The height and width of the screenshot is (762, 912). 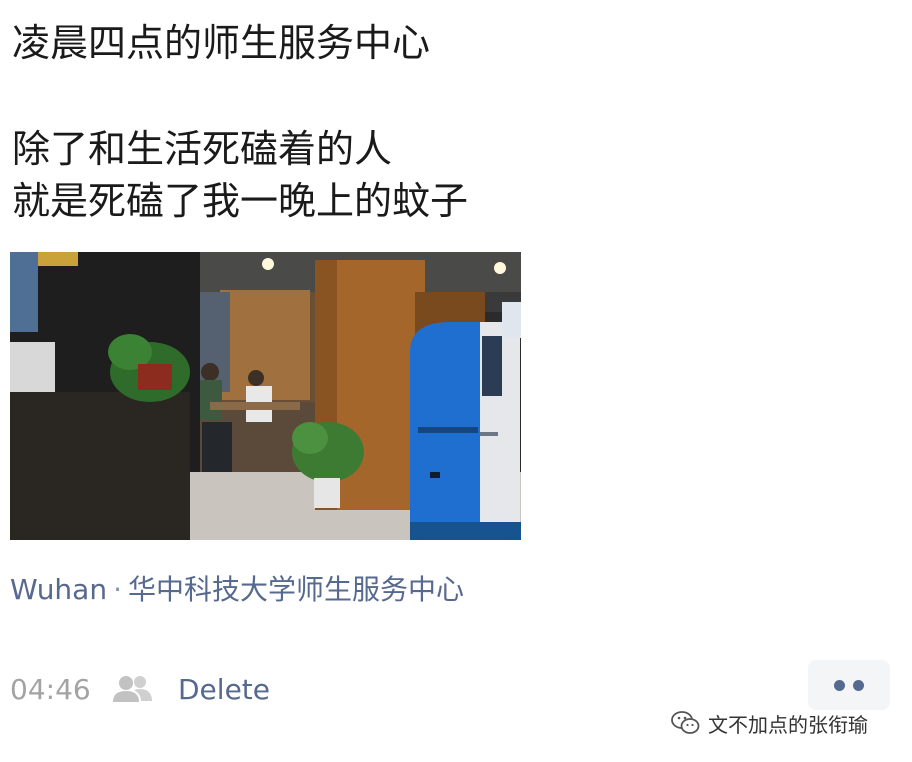 I want to click on wechat-logo-icon, so click(x=685, y=722).